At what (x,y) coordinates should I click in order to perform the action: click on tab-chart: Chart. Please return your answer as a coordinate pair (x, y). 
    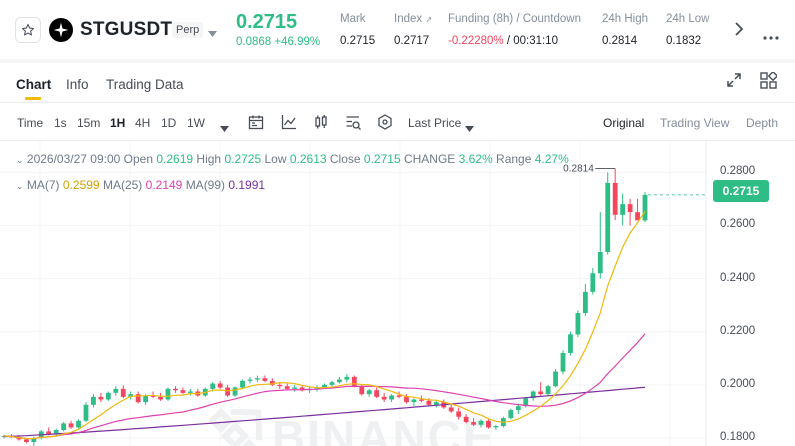
    Looking at the image, I should click on (33, 84).